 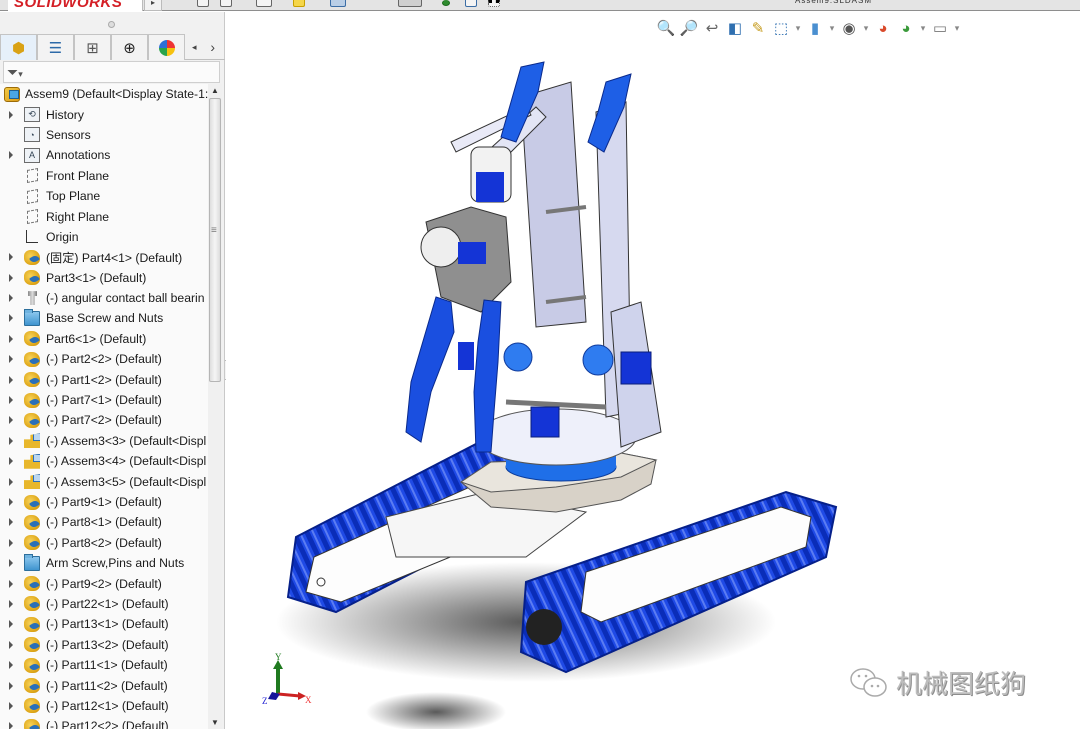 I want to click on tree-item: (-) Part13<1> (Default), so click(x=104, y=624).